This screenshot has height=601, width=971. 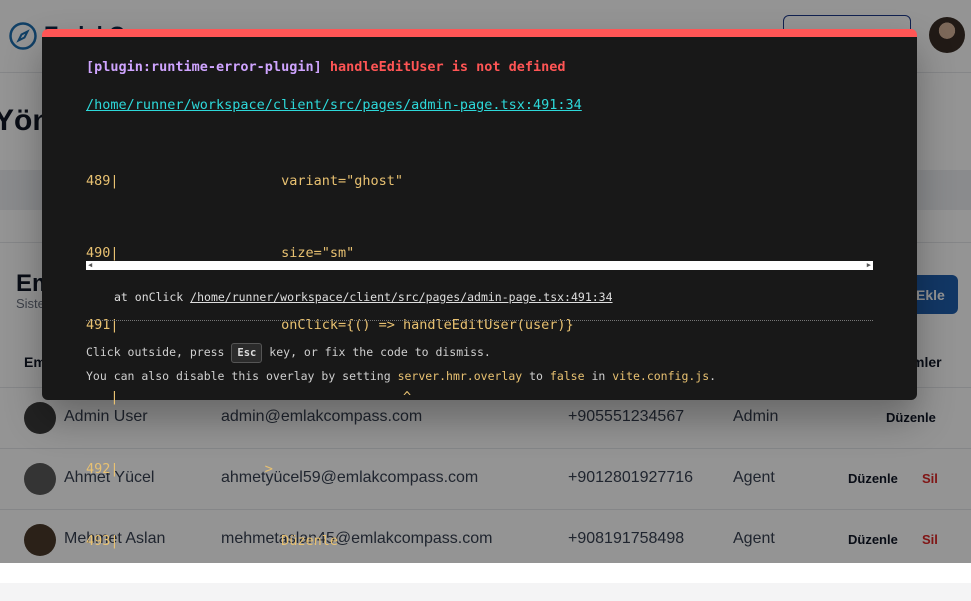 What do you see at coordinates (536, 376) in the screenshot?
I see `tip-text: to` at bounding box center [536, 376].